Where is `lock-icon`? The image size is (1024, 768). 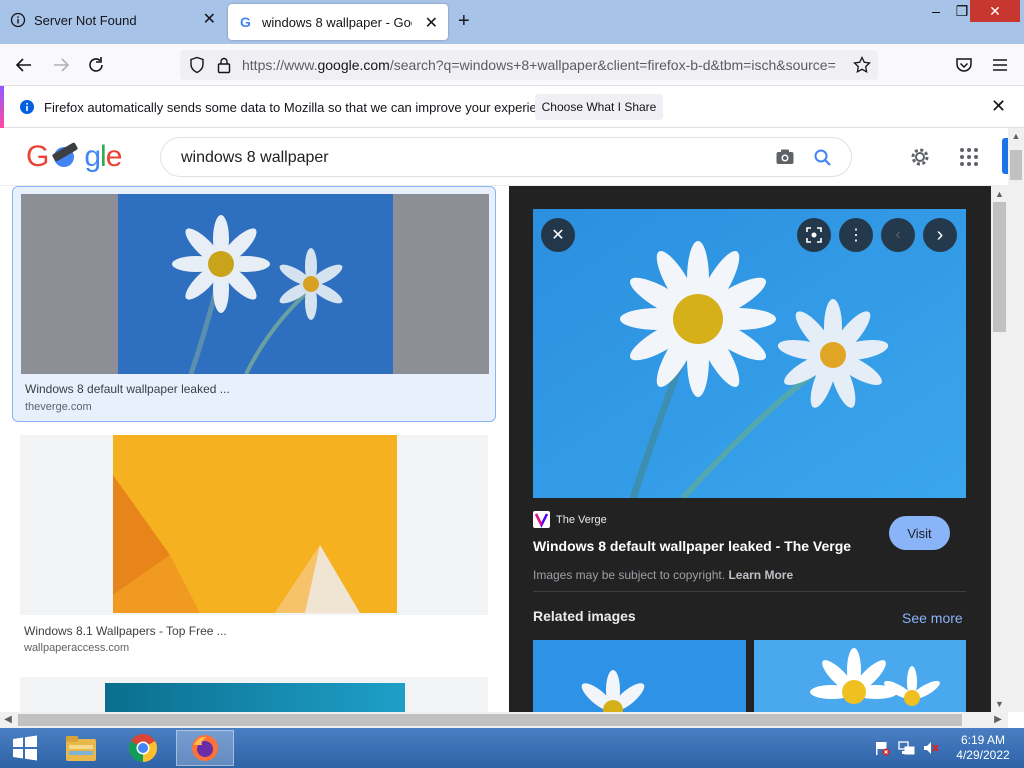
lock-icon is located at coordinates (224, 67).